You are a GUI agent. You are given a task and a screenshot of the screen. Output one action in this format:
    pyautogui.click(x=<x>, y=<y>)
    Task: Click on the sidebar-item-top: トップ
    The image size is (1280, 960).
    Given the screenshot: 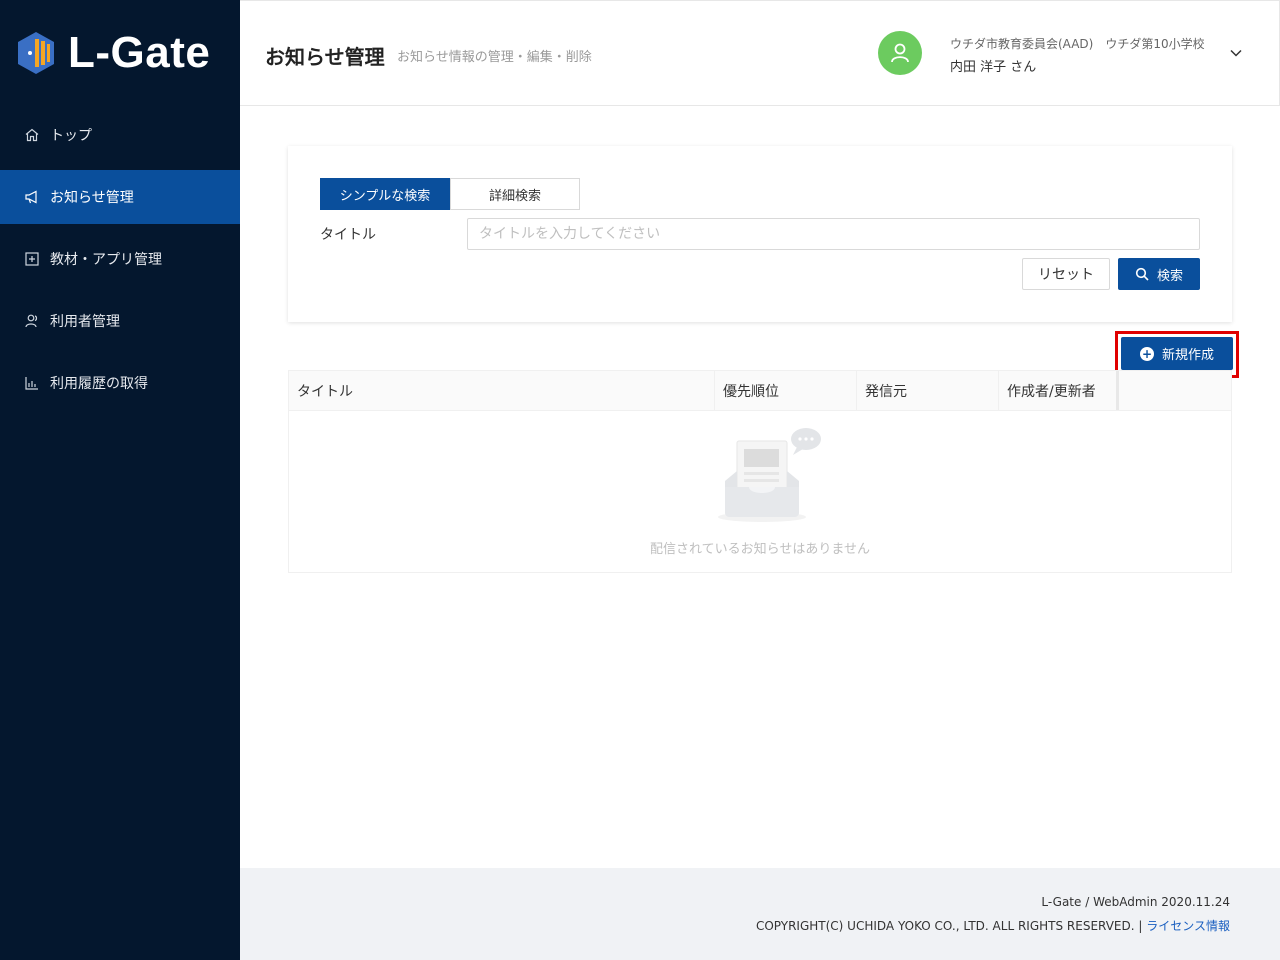 What is the action you would take?
    pyautogui.click(x=120, y=135)
    